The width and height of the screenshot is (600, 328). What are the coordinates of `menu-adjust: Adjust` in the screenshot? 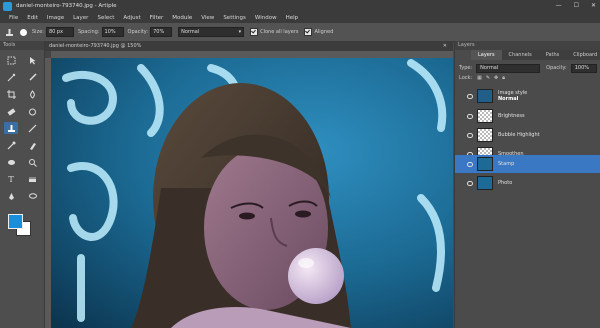 It's located at (131, 18).